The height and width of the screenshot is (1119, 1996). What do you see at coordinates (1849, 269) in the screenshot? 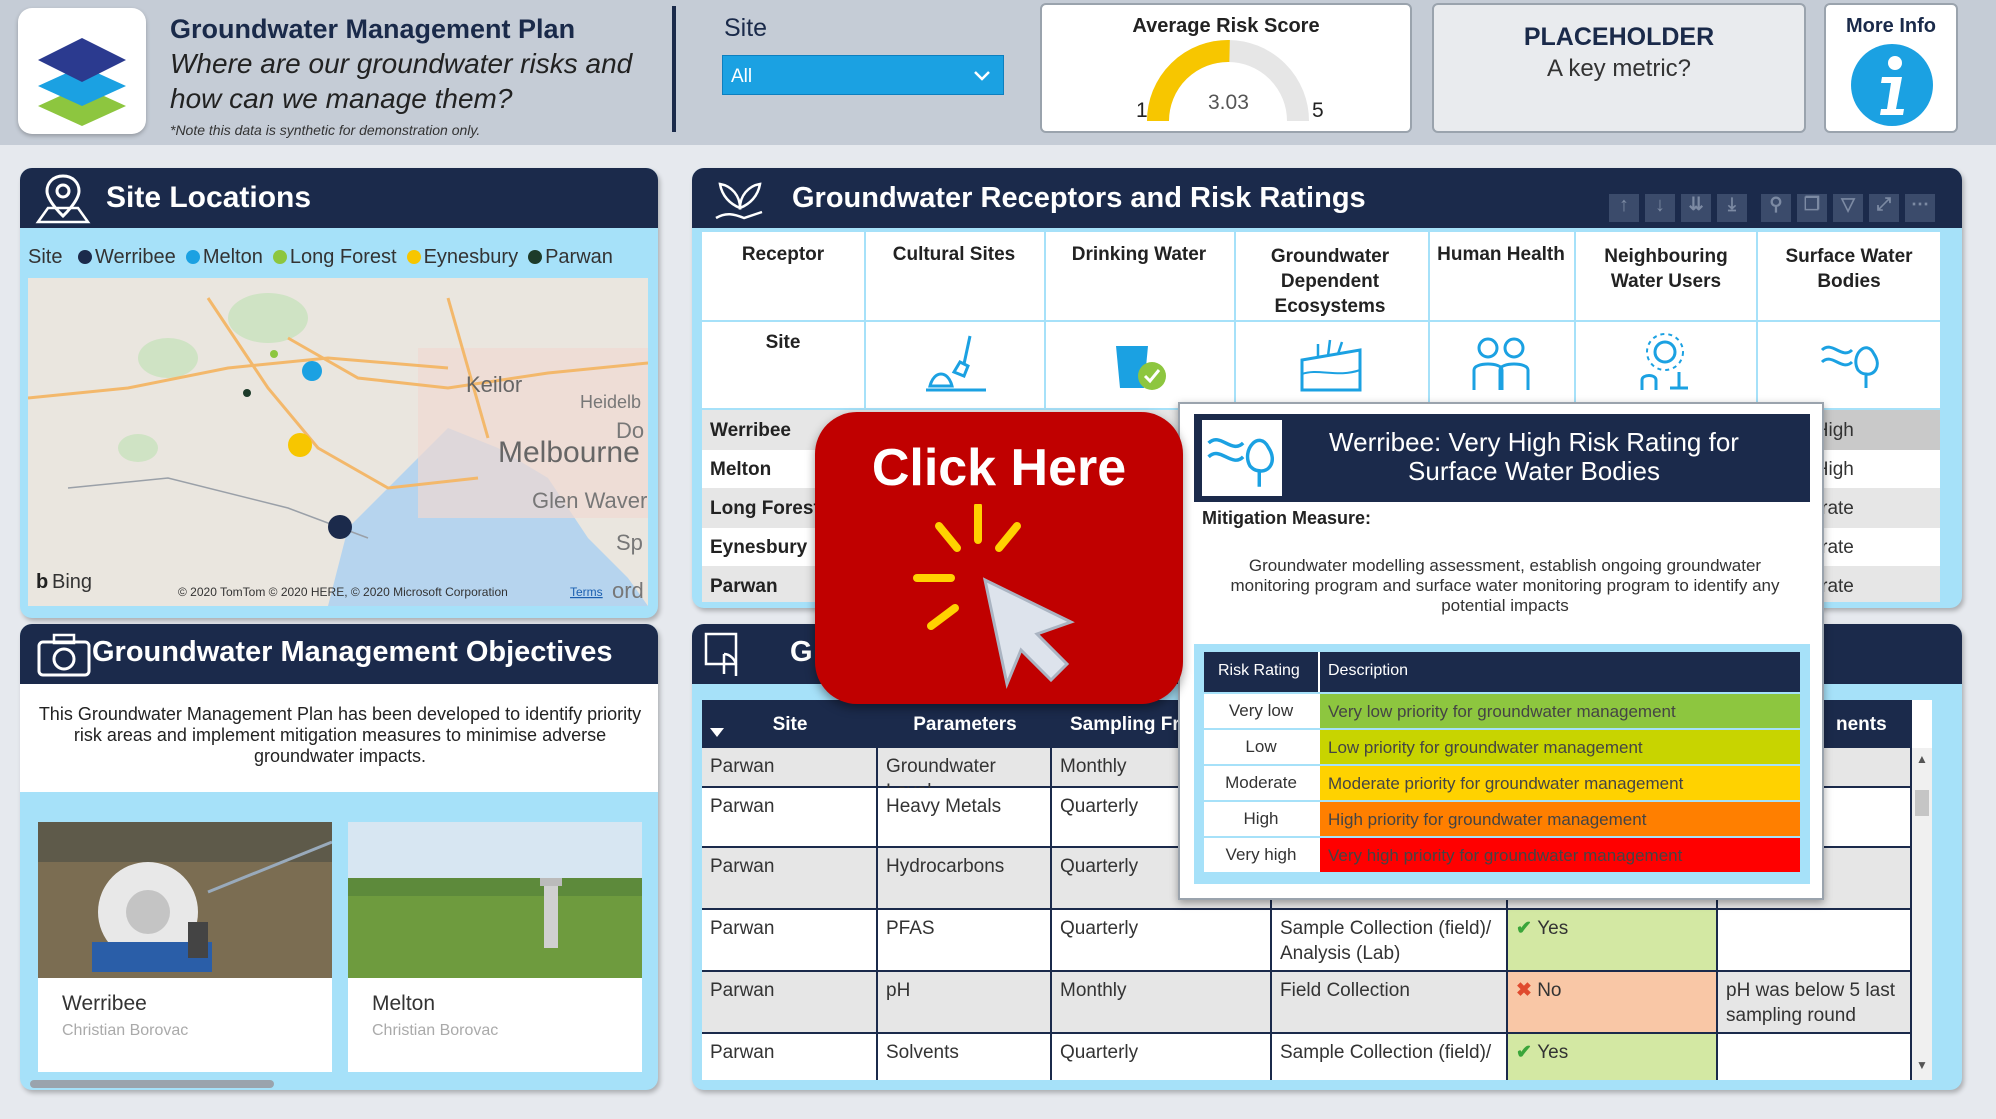
I see `col-surface-water-bodies: Surface Water Bodies` at bounding box center [1849, 269].